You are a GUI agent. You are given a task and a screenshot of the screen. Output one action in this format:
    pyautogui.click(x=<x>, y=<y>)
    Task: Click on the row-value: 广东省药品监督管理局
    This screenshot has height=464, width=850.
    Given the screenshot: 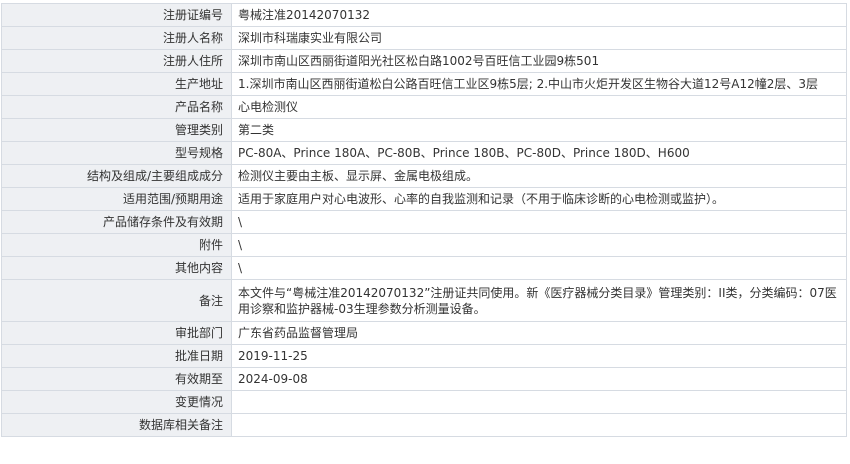 What is the action you would take?
    pyautogui.click(x=539, y=333)
    